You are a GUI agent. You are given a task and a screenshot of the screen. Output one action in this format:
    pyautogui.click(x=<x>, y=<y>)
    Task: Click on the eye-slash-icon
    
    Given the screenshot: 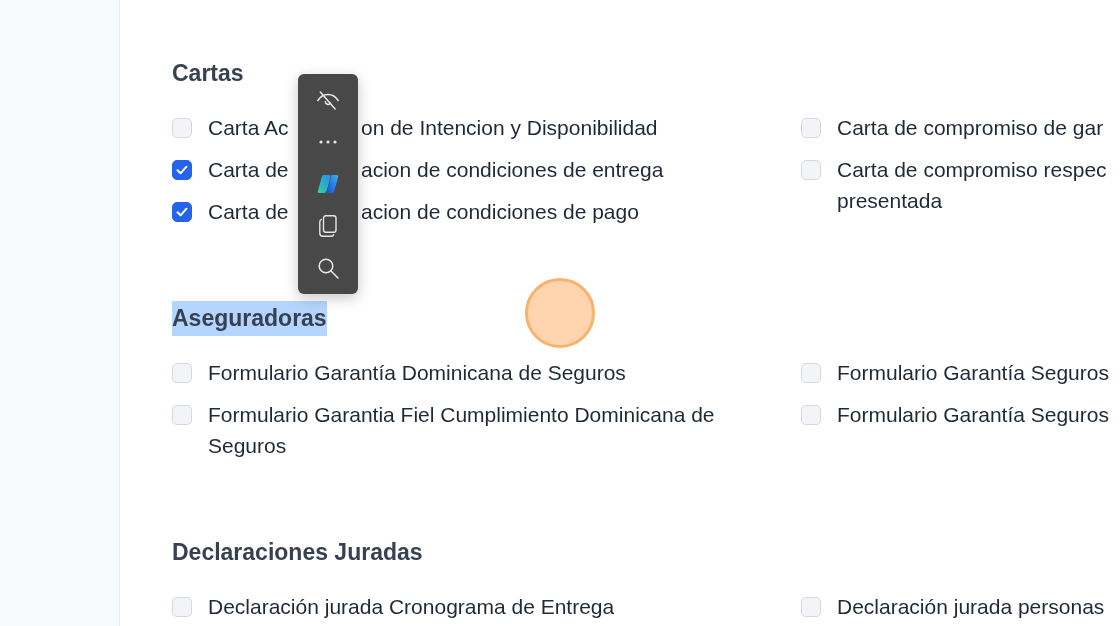 What is the action you would take?
    pyautogui.click(x=328, y=100)
    